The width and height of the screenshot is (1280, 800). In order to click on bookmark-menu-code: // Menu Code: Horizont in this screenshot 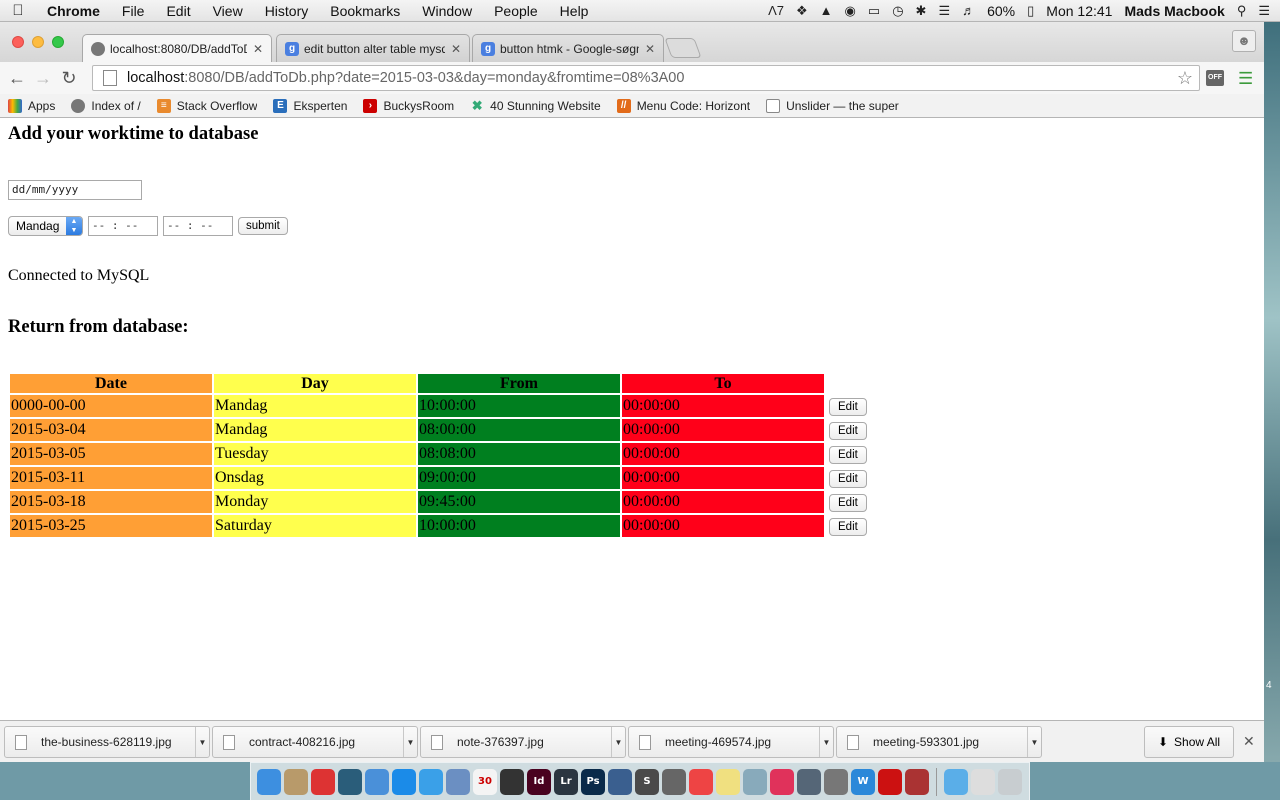, I will do `click(683, 105)`.